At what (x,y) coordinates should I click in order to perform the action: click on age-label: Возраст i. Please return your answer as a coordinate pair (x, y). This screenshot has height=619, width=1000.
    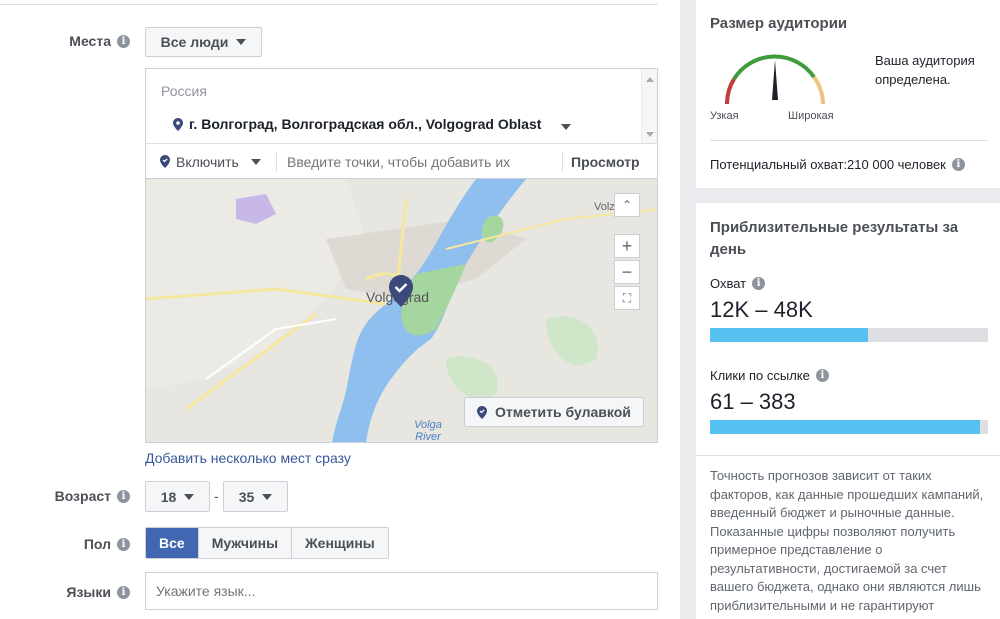
    Looking at the image, I should click on (92, 496).